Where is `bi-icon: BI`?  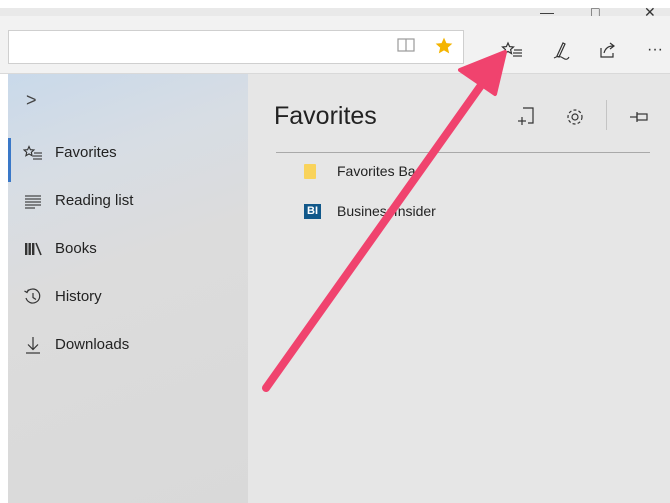
bi-icon: BI is located at coordinates (312, 211).